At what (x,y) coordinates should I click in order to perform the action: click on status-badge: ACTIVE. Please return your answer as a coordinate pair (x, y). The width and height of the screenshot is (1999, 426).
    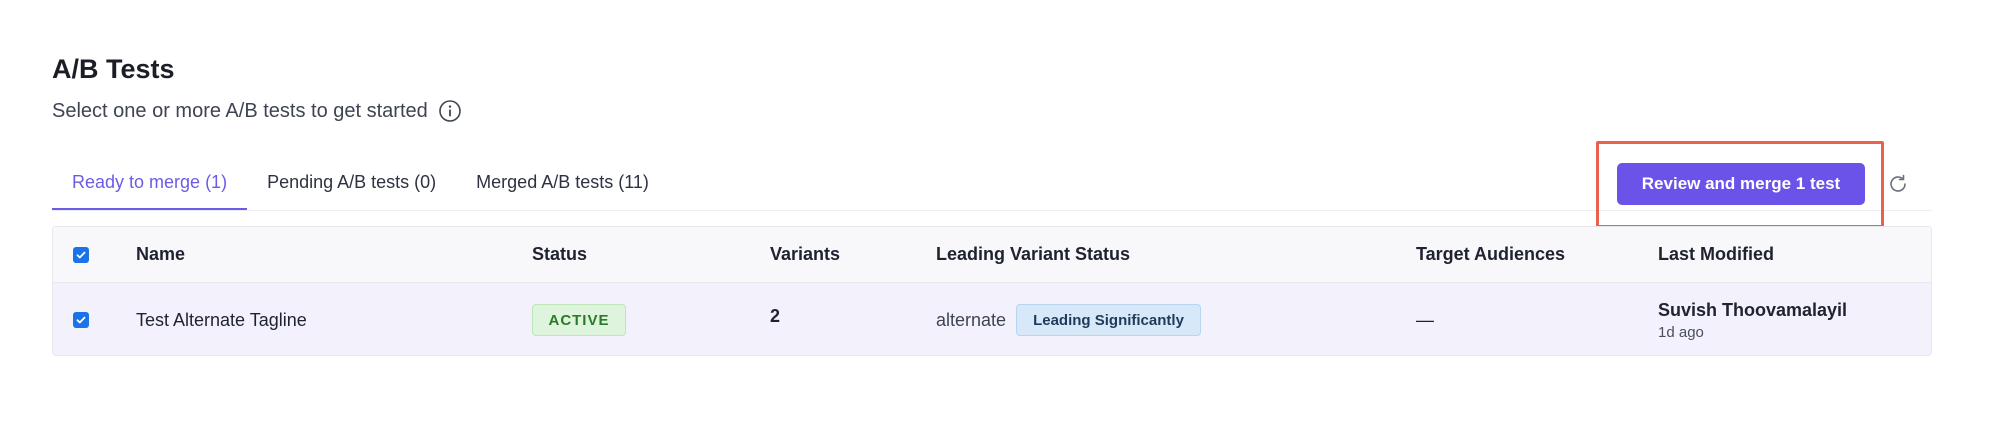
    Looking at the image, I should click on (579, 320).